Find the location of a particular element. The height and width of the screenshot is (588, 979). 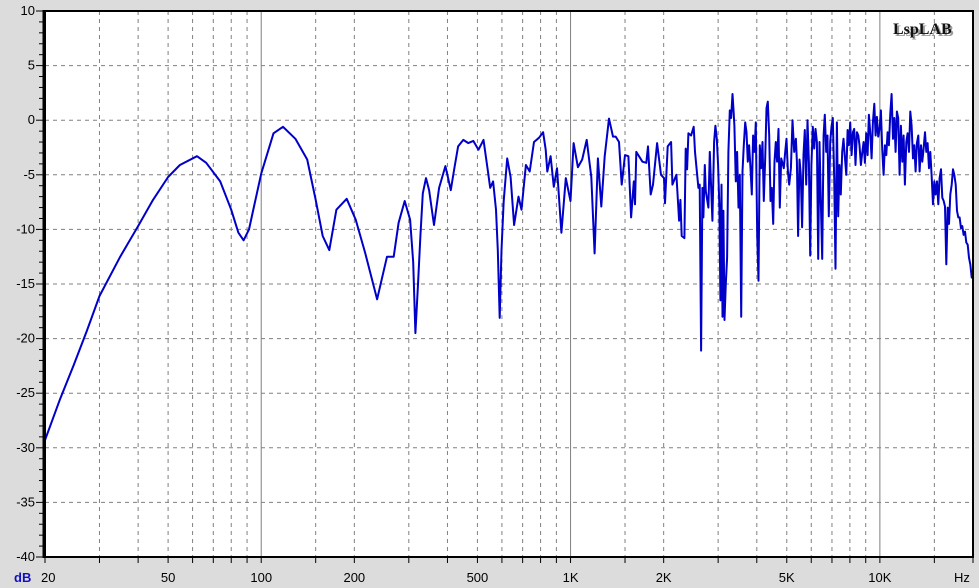

x-tick-label: 500 is located at coordinates (478, 577).